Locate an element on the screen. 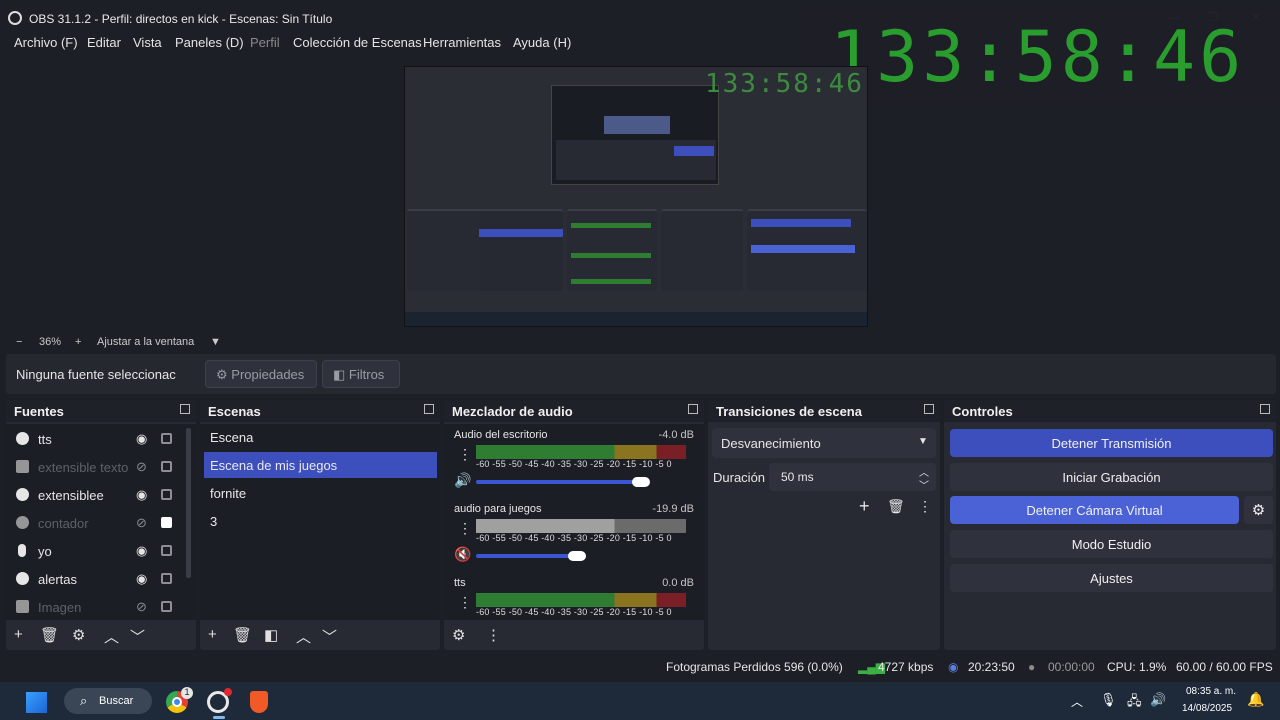  mixer-menu-icon: ⋮ is located at coordinates (493, 635).